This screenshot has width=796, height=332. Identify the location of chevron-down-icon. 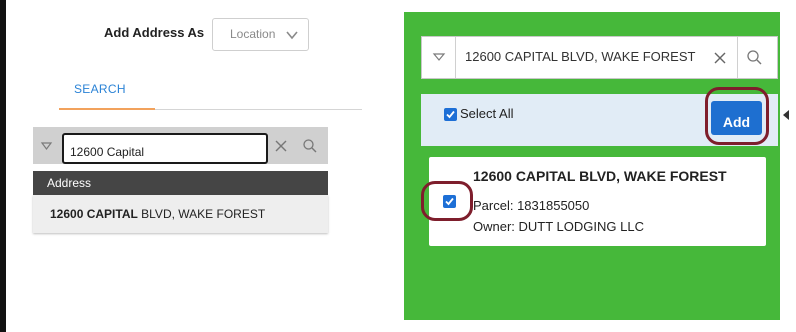
(292, 35).